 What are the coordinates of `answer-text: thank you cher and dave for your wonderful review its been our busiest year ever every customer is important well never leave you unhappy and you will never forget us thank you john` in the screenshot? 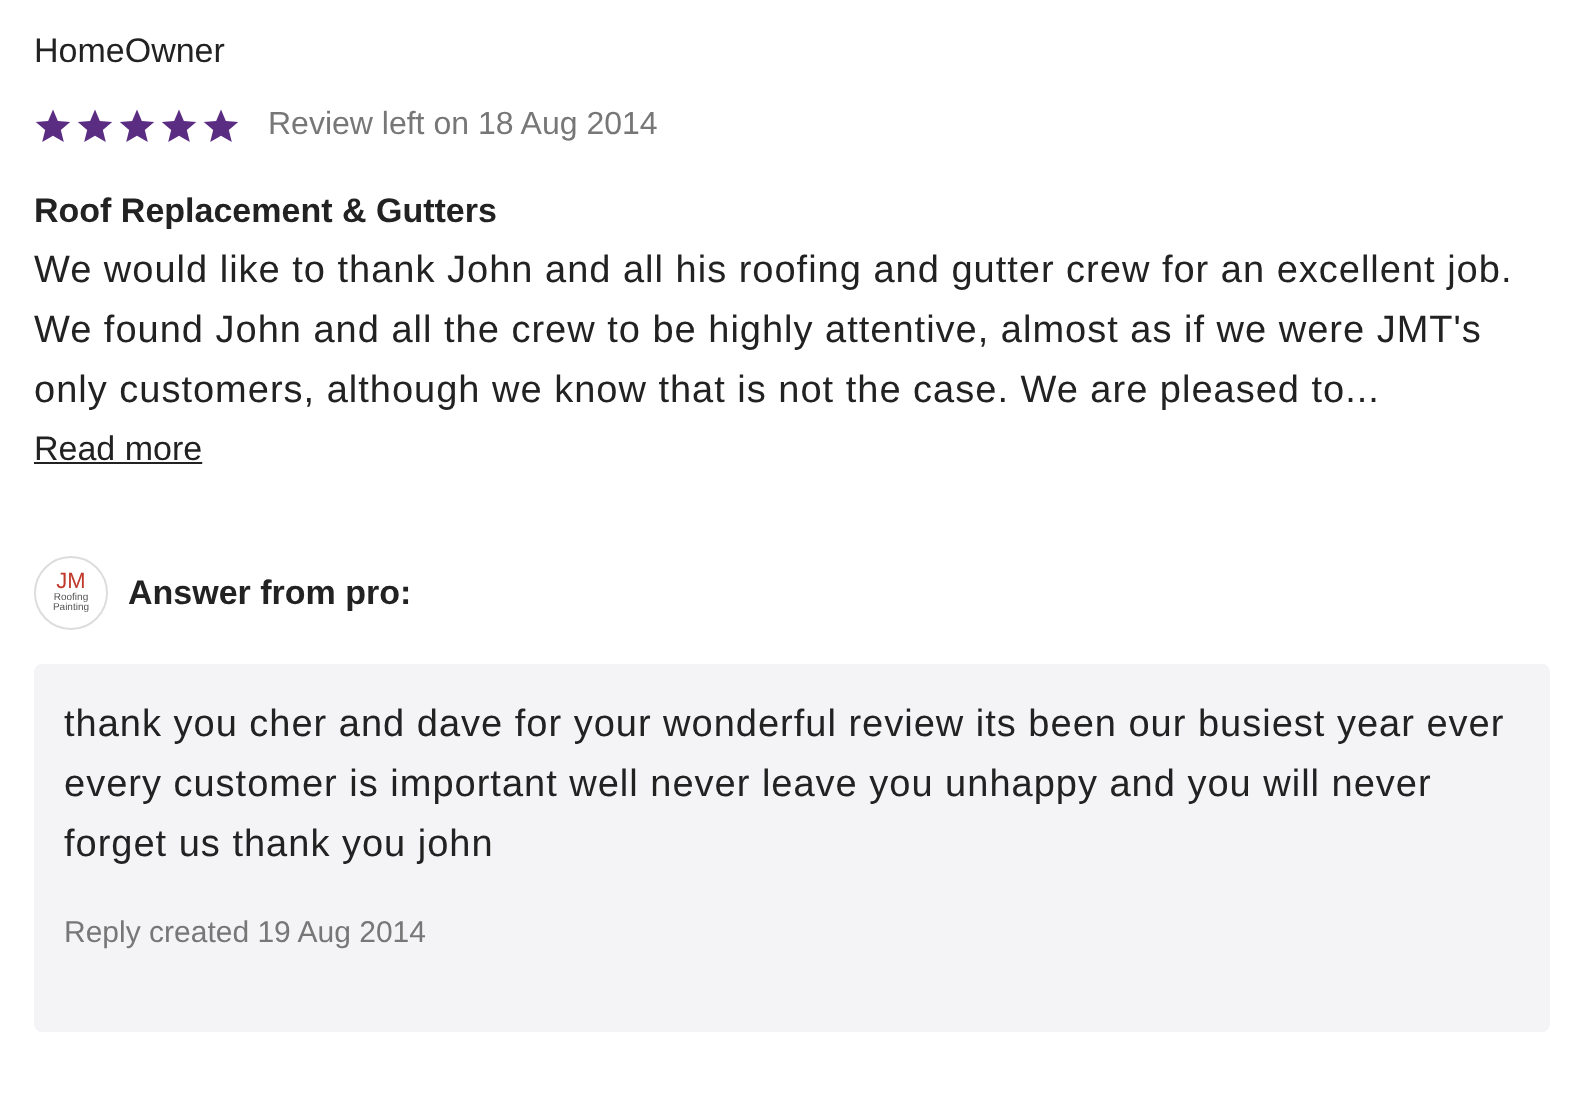 It's located at (785, 786).